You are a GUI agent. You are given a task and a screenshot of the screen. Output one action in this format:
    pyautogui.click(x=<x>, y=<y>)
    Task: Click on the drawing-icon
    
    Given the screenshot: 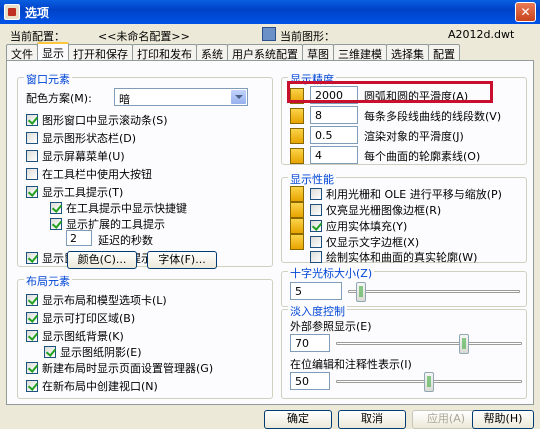 What is the action you would take?
    pyautogui.click(x=269, y=34)
    